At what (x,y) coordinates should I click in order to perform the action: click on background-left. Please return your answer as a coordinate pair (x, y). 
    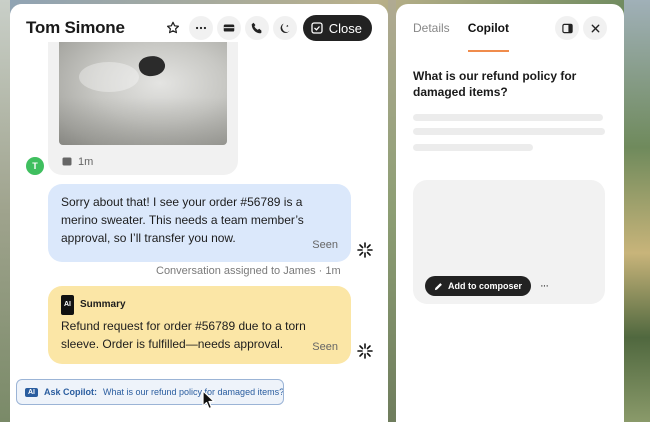
    Looking at the image, I should click on (5, 211).